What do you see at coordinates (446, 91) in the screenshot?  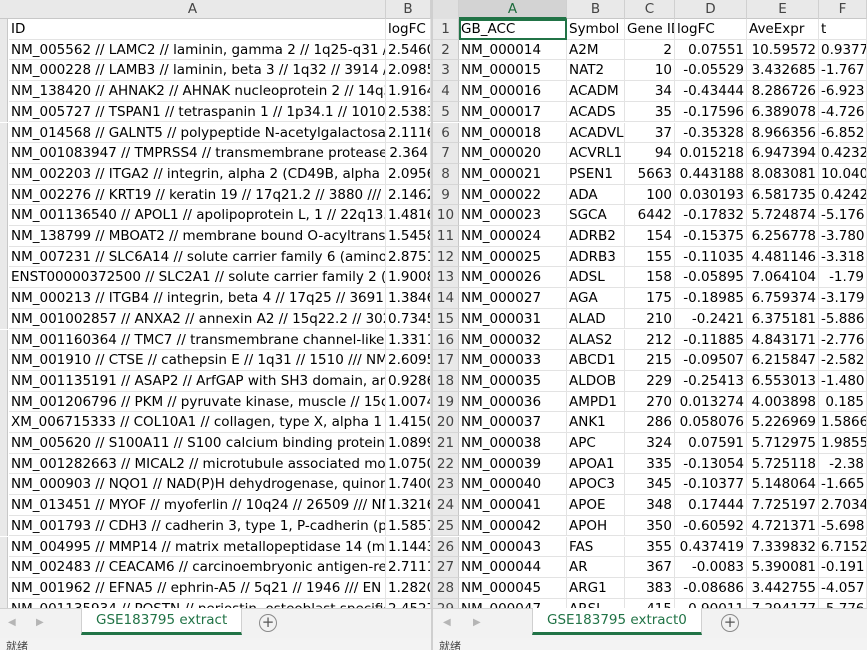 I see `row-number: 4` at bounding box center [446, 91].